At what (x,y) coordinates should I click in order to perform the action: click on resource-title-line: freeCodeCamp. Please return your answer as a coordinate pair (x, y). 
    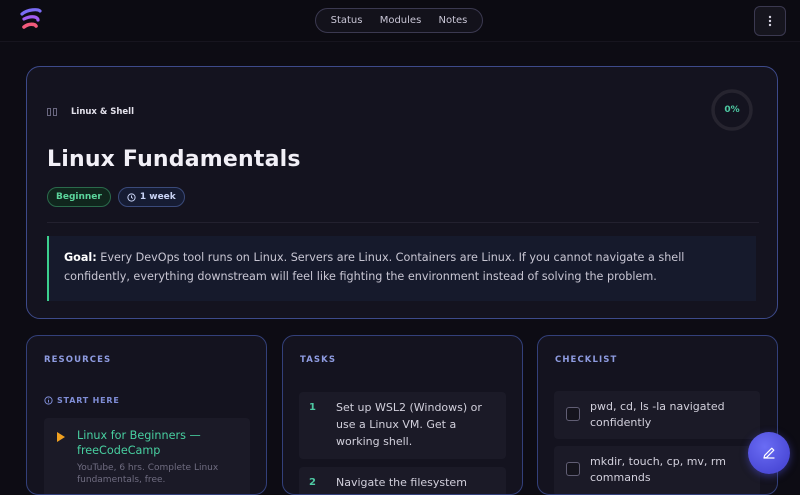
    Looking at the image, I should click on (119, 450).